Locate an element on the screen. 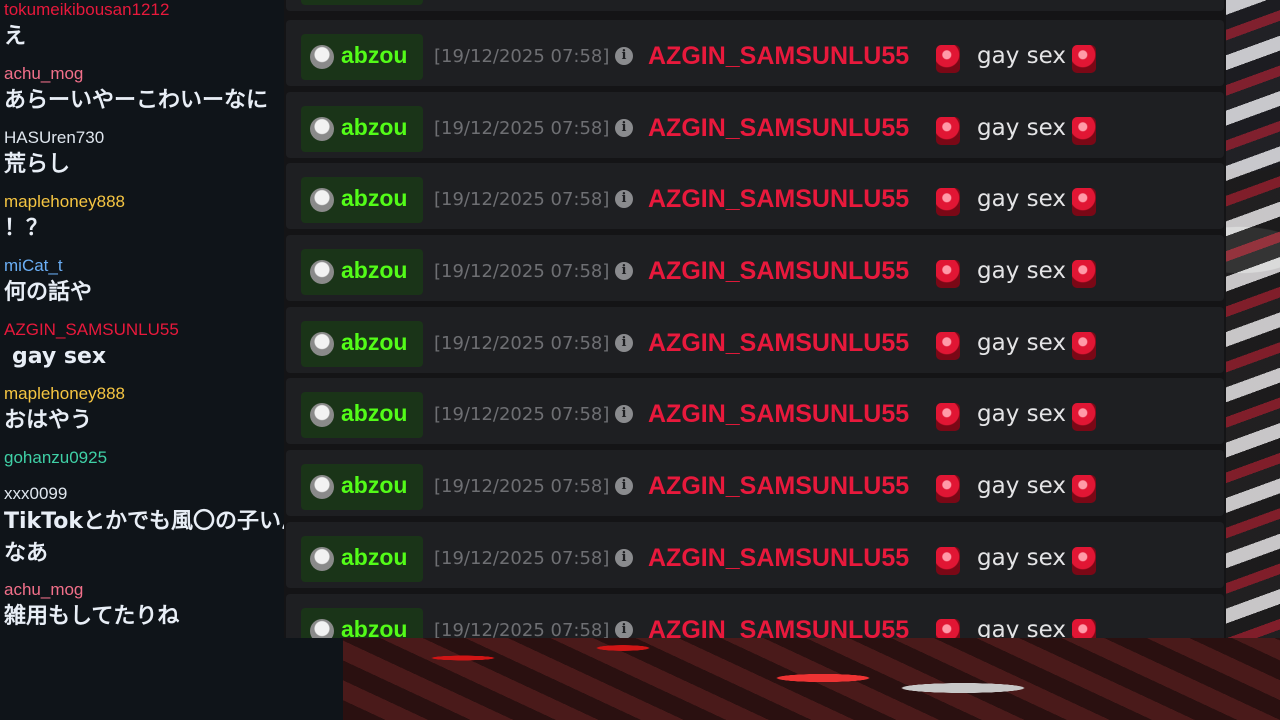 The image size is (1280, 720). comment-text: TikTokとかでも風〇の子いんなあ is located at coordinates (154, 537).